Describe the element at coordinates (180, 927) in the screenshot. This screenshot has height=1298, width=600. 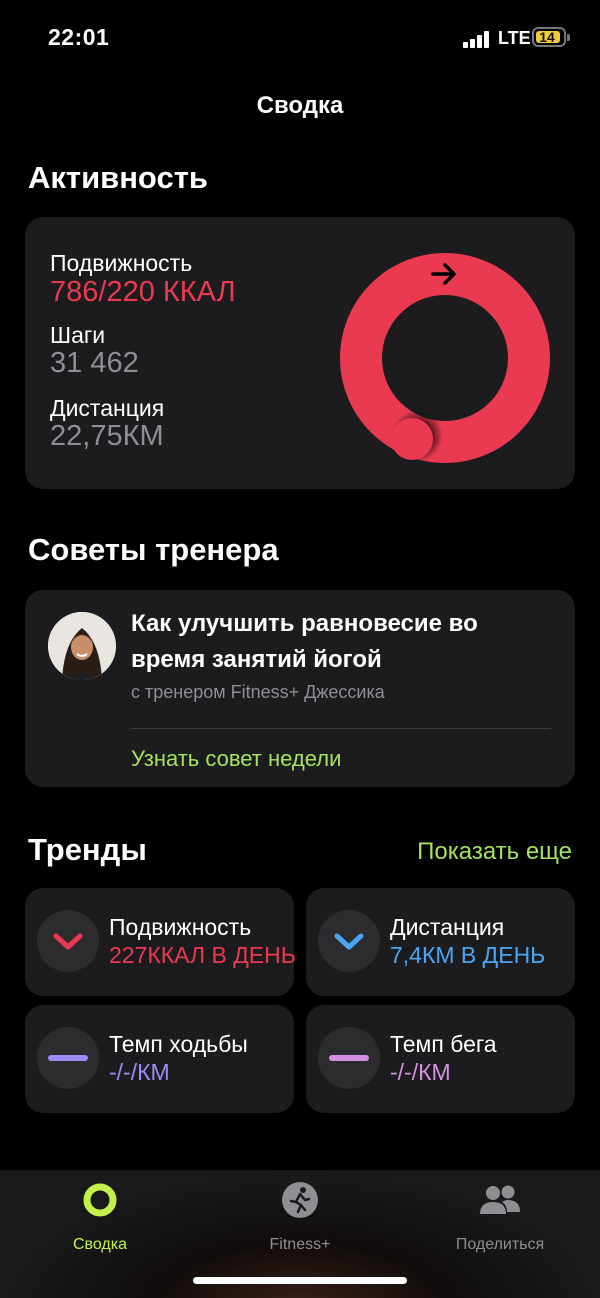
I see `trend-label: Подвижность` at that location.